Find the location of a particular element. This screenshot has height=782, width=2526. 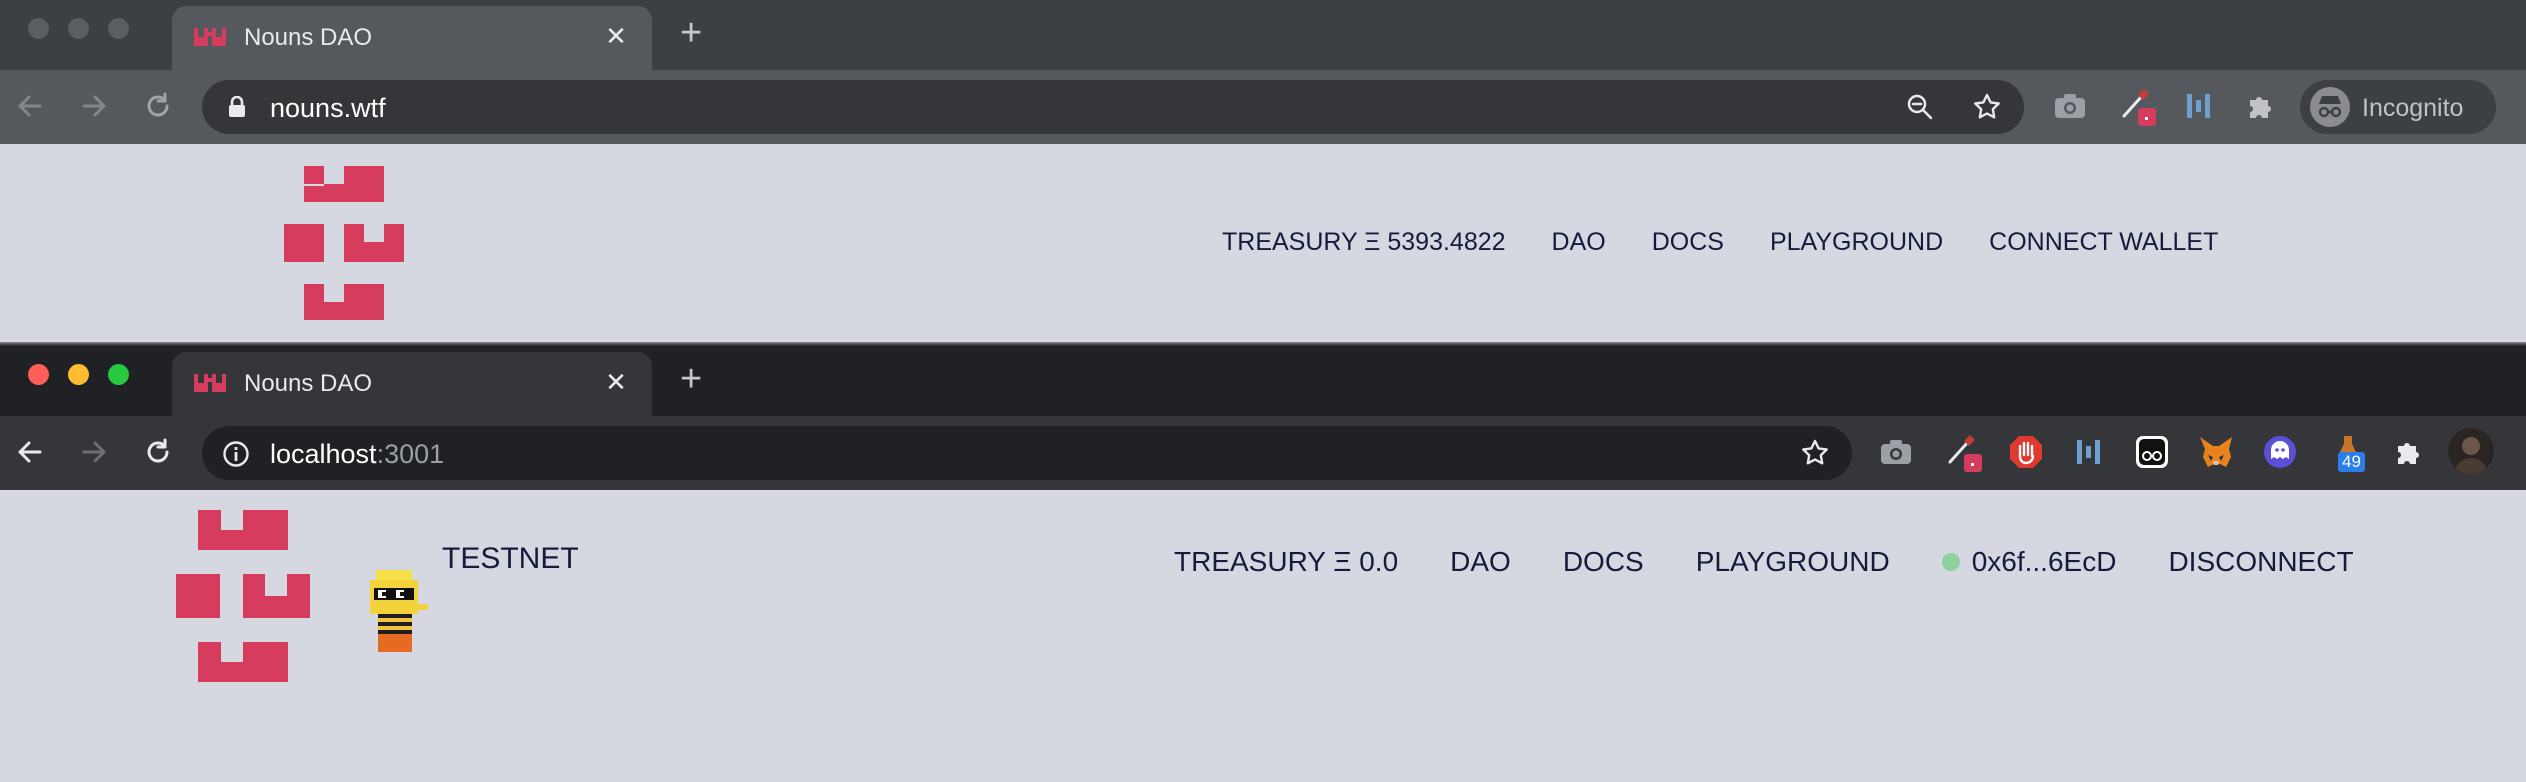

fox-icon is located at coordinates (2216, 452).